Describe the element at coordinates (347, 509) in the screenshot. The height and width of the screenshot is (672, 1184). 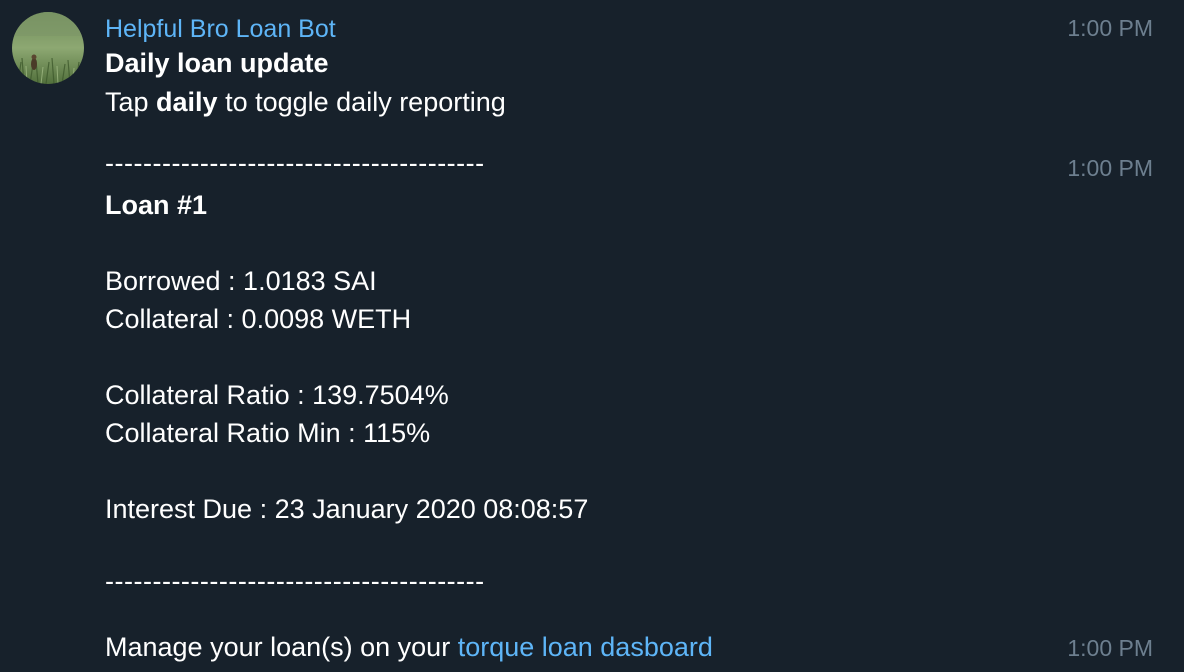
I see `interest-due: Interest Due : 23 January 2020 08:08:57` at that location.